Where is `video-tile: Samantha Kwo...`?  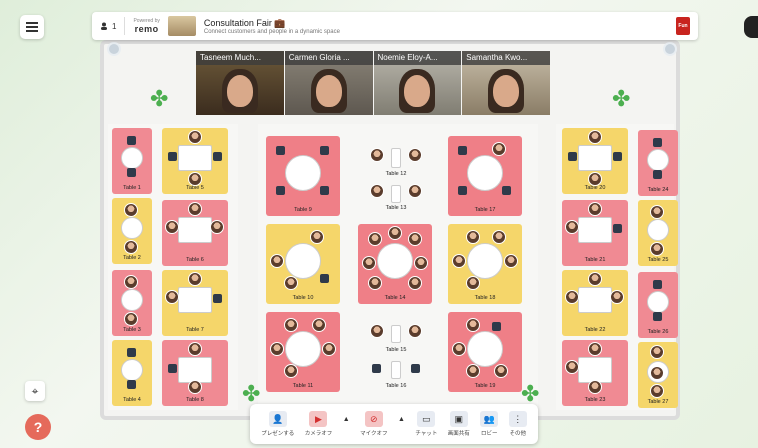
video-tile: Samantha Kwo... is located at coordinates (506, 83).